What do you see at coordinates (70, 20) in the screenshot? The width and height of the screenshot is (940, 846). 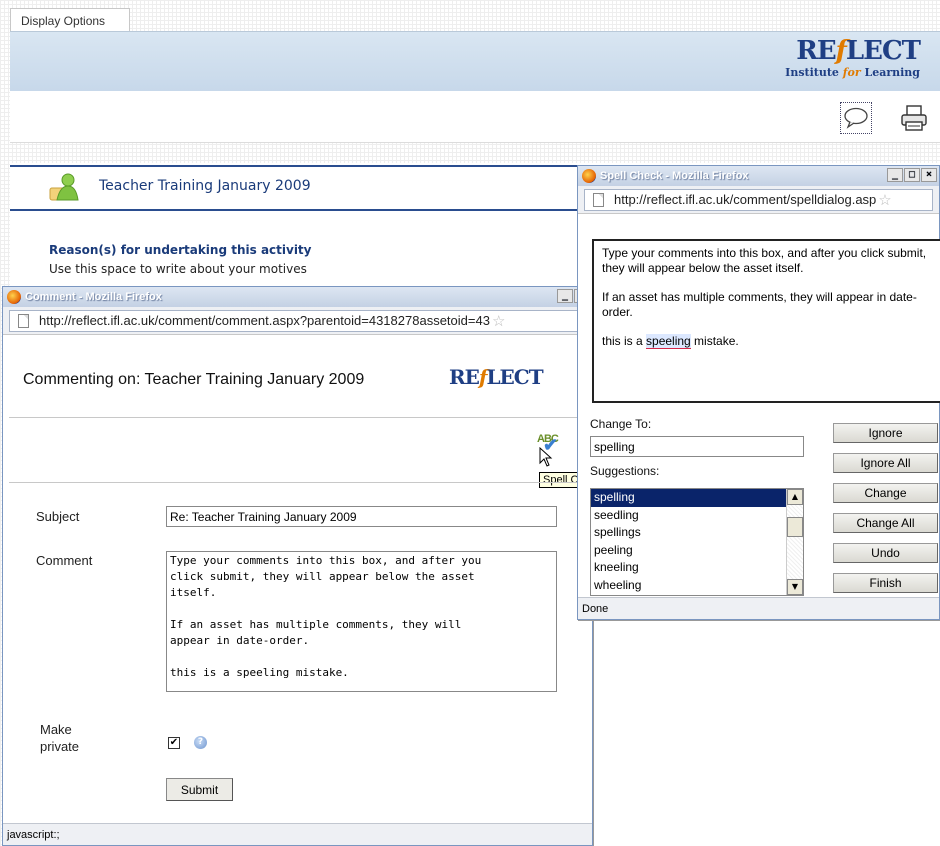 I see `tab-display-options: Display Options` at bounding box center [70, 20].